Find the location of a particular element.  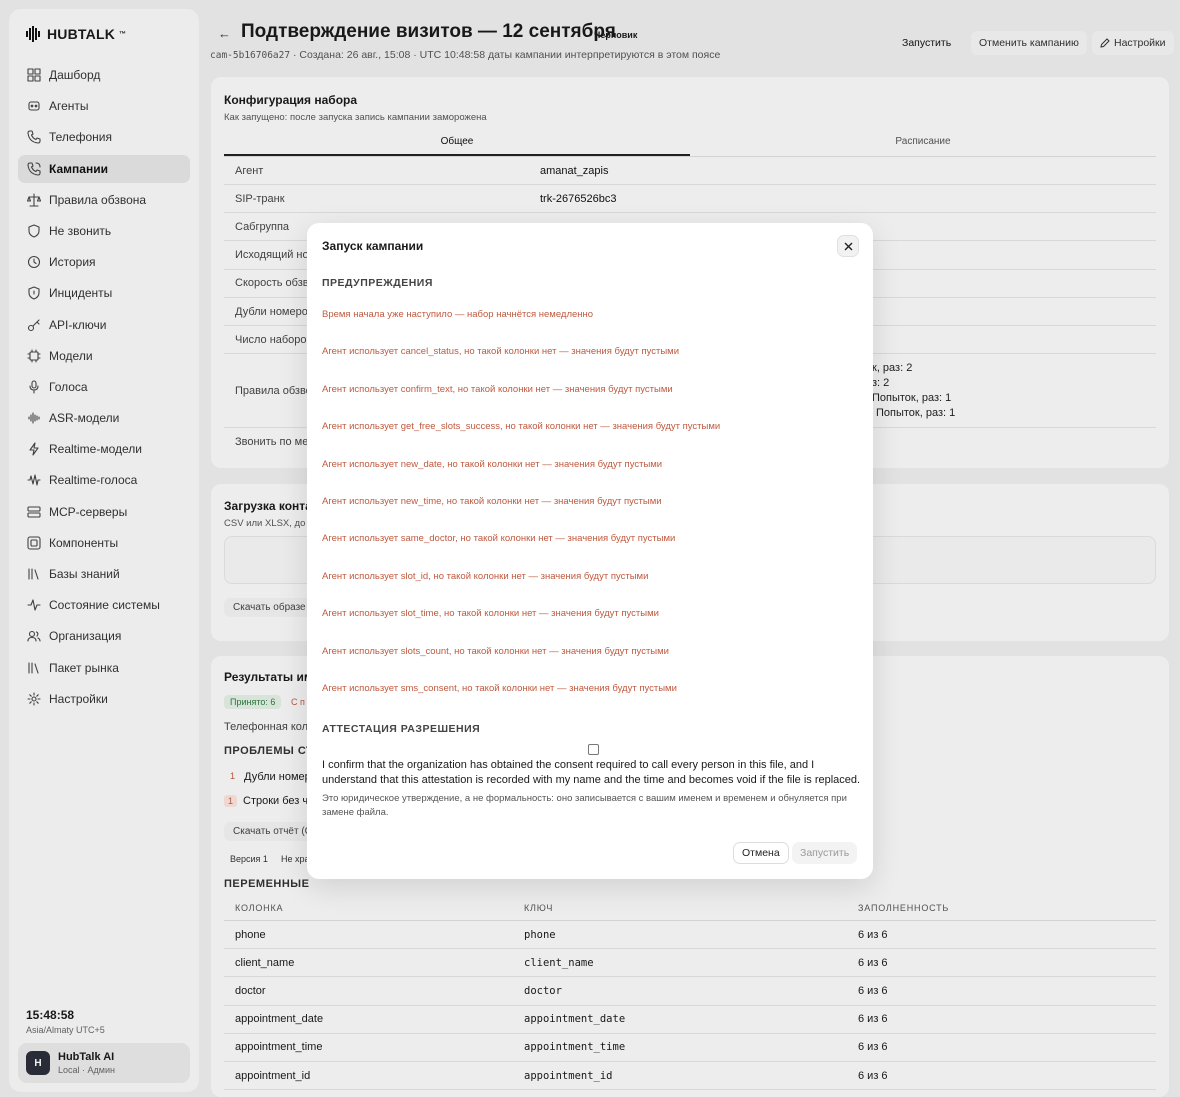

attestation-heading: АТТЕСТАЦИЯ РАЗРЕШЕНИЯ is located at coordinates (401, 729).